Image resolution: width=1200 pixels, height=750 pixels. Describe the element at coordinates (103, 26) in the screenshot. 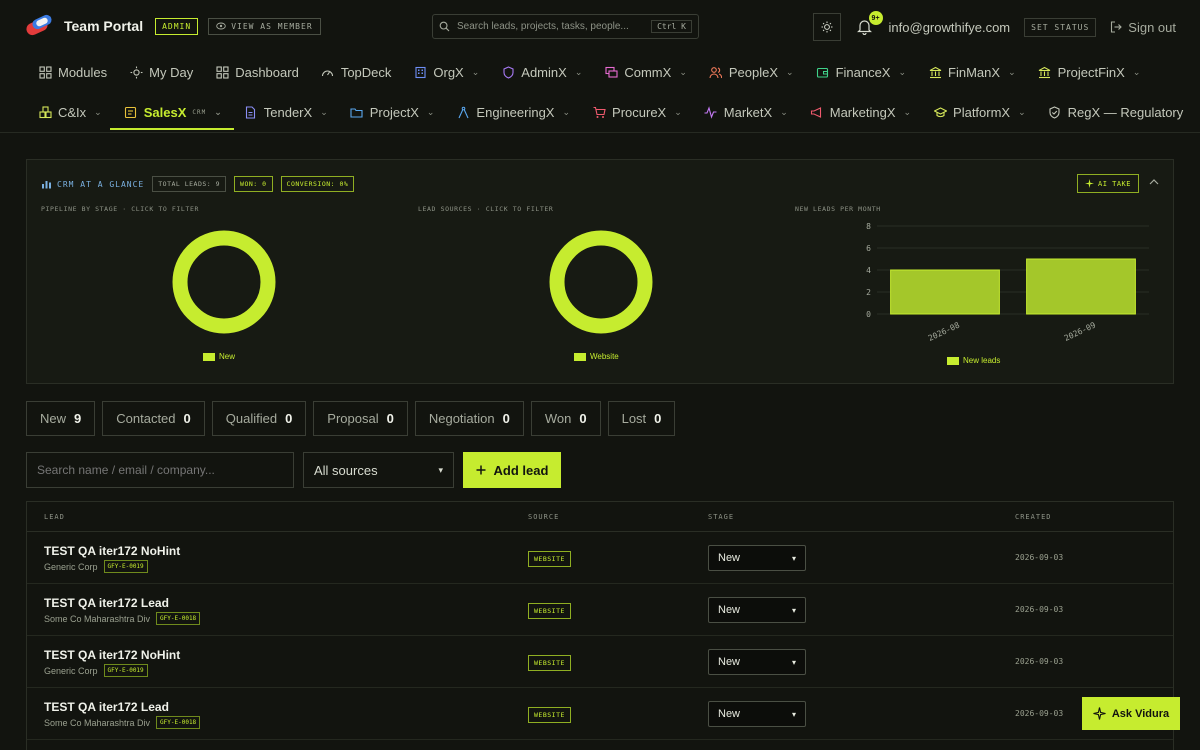

I see `brand-name: Team Portal` at that location.